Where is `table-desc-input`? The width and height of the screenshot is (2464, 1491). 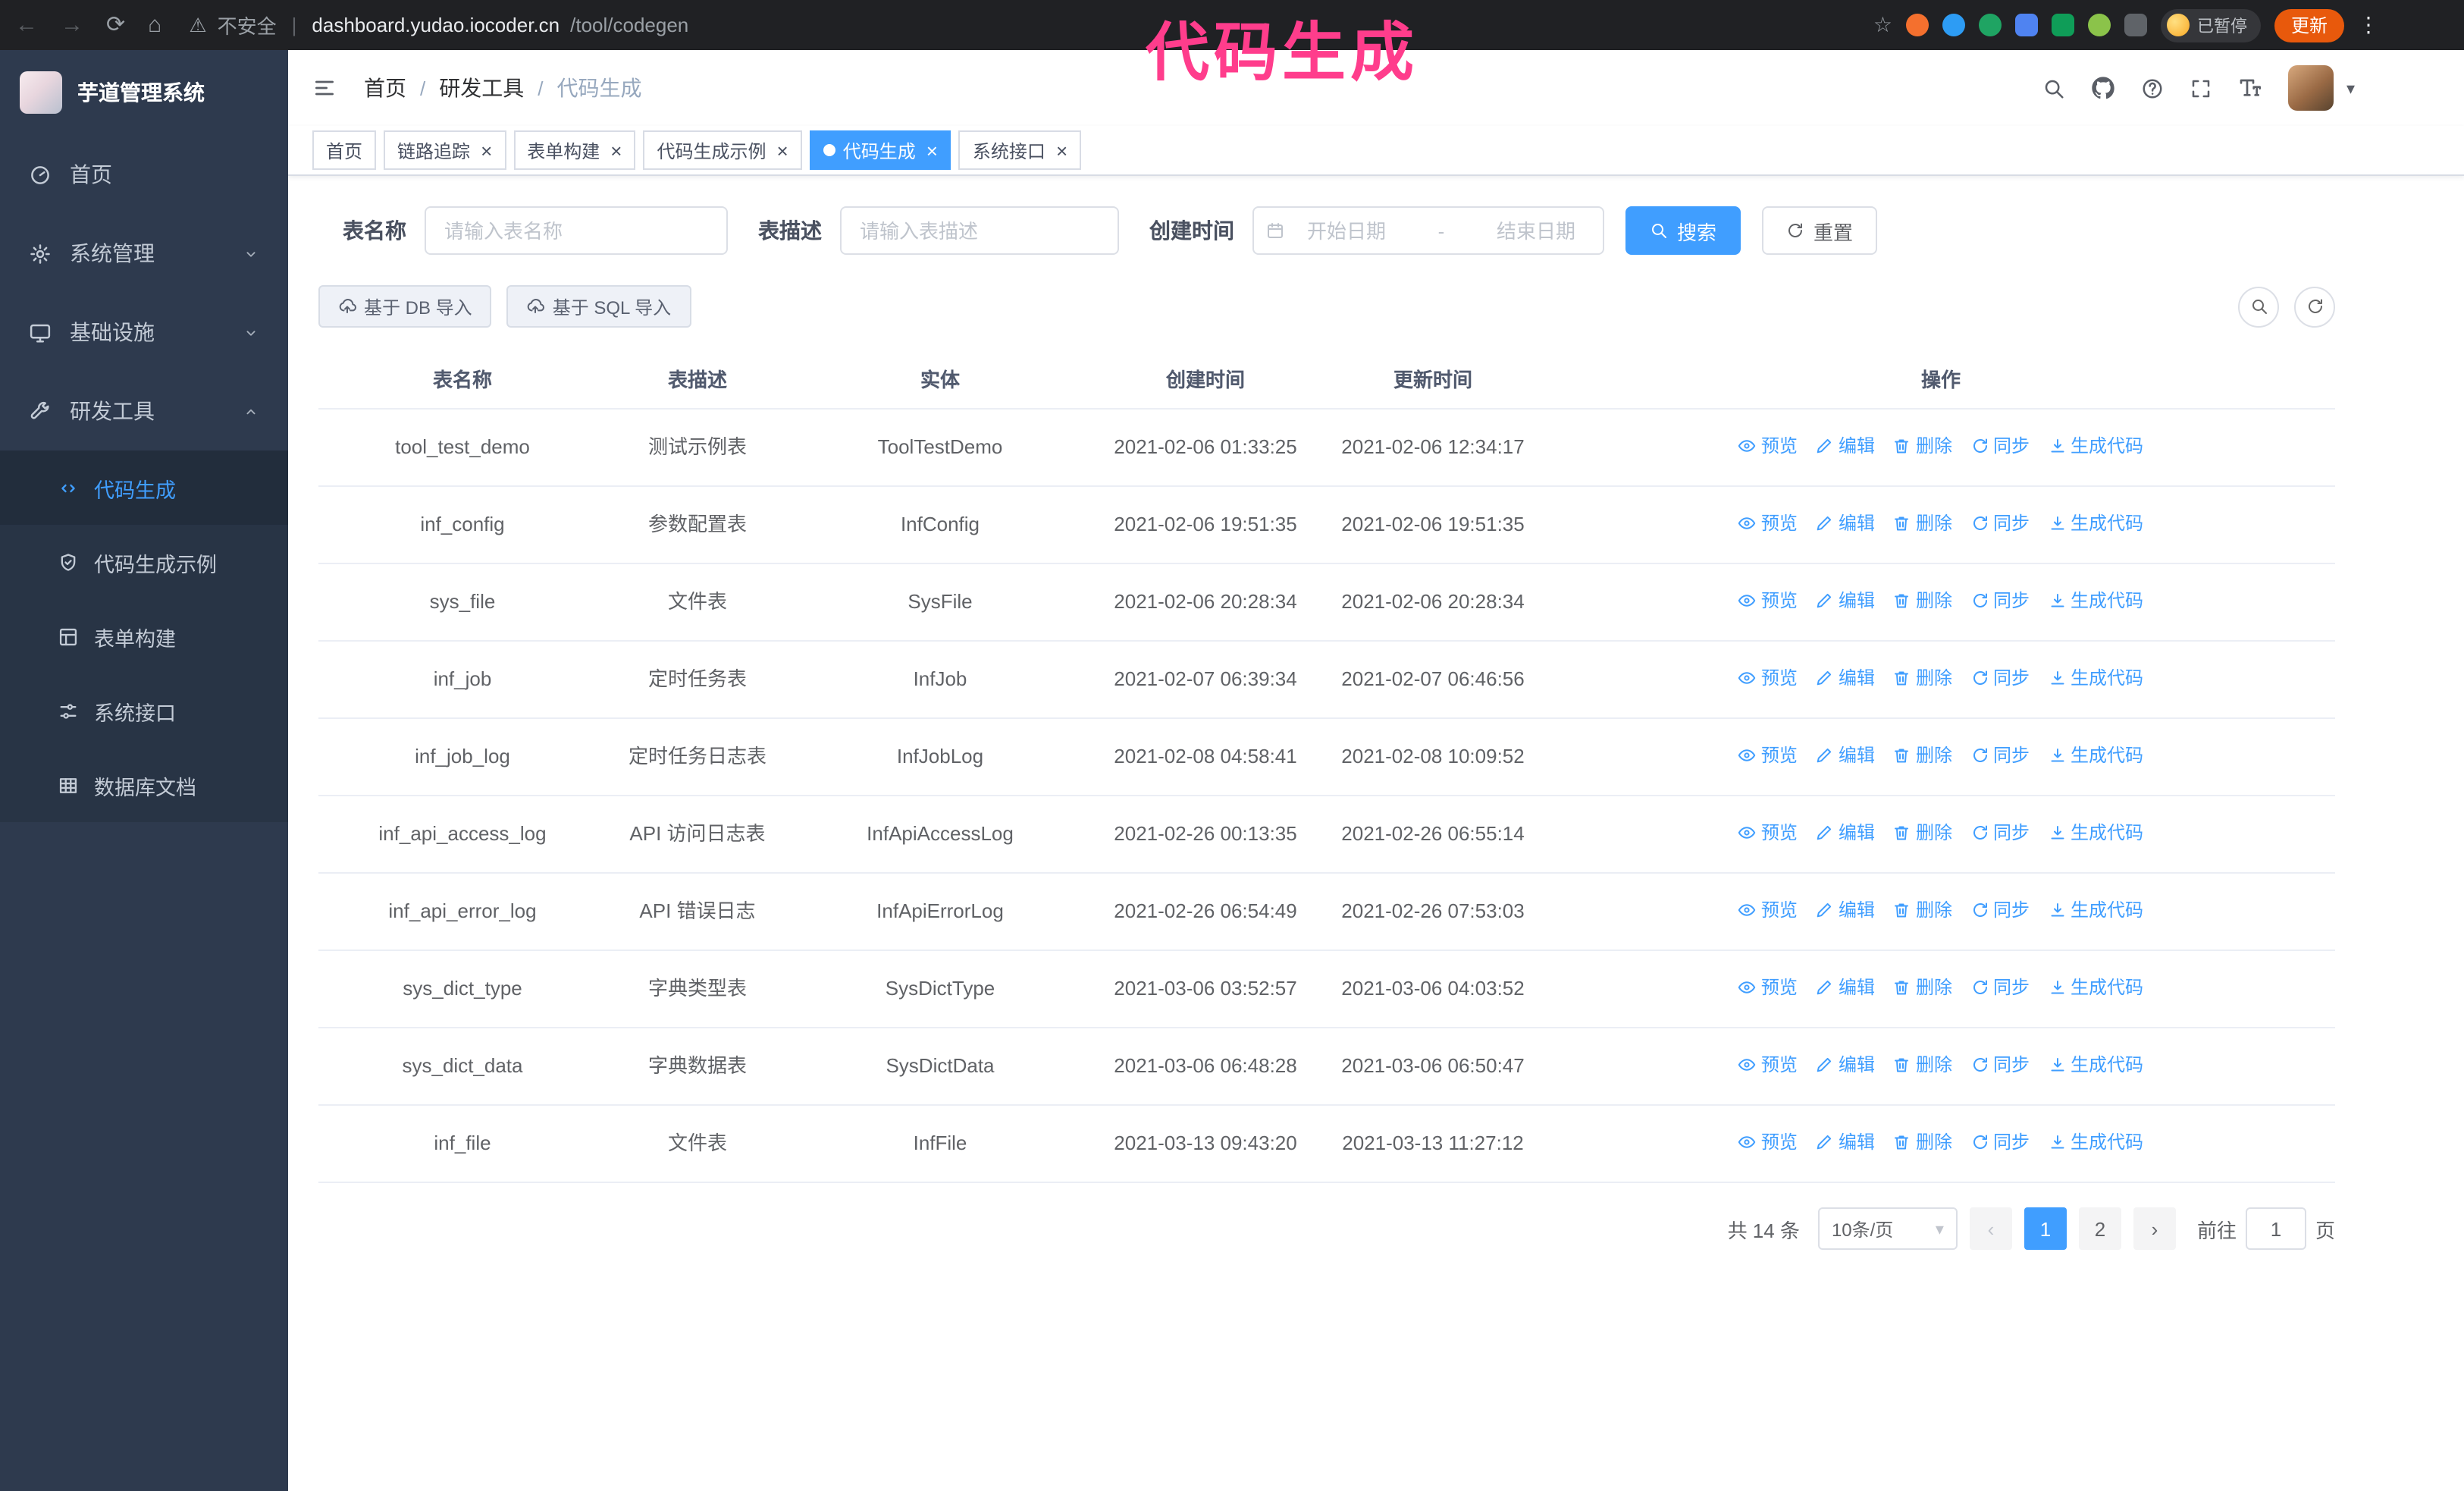
table-desc-input is located at coordinates (979, 230).